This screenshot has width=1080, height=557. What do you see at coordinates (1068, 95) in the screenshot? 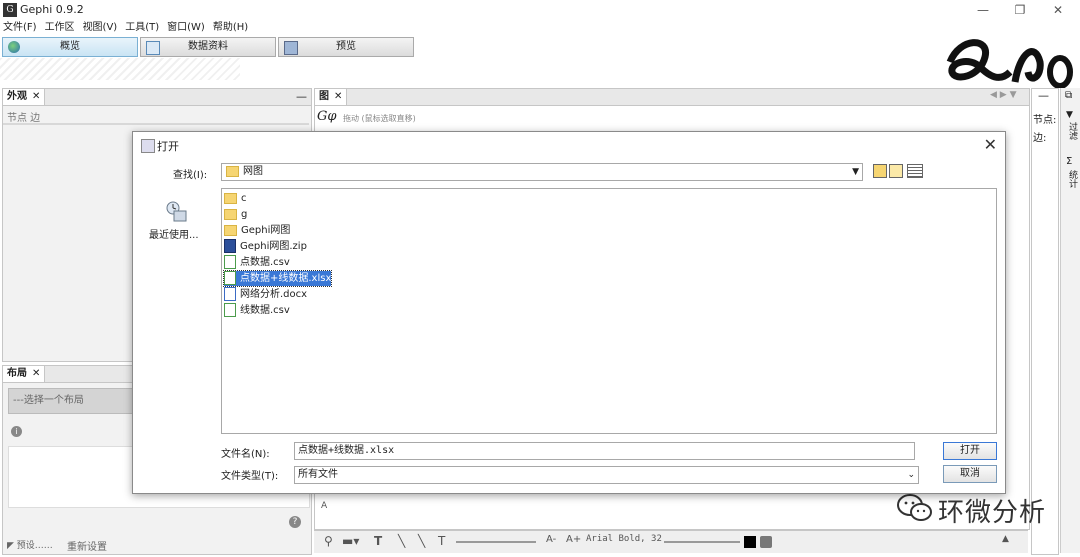
I see `restore-window-icon: ⧉` at bounding box center [1068, 95].